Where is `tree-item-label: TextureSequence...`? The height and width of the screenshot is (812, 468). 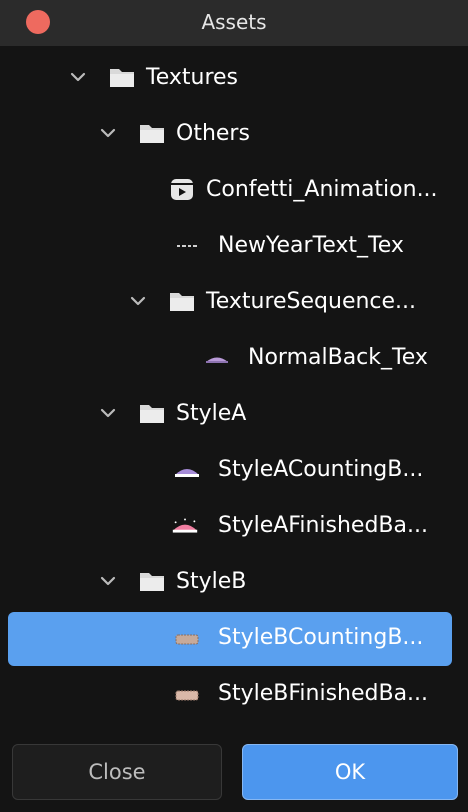
tree-item-label: TextureSequence... is located at coordinates (311, 301).